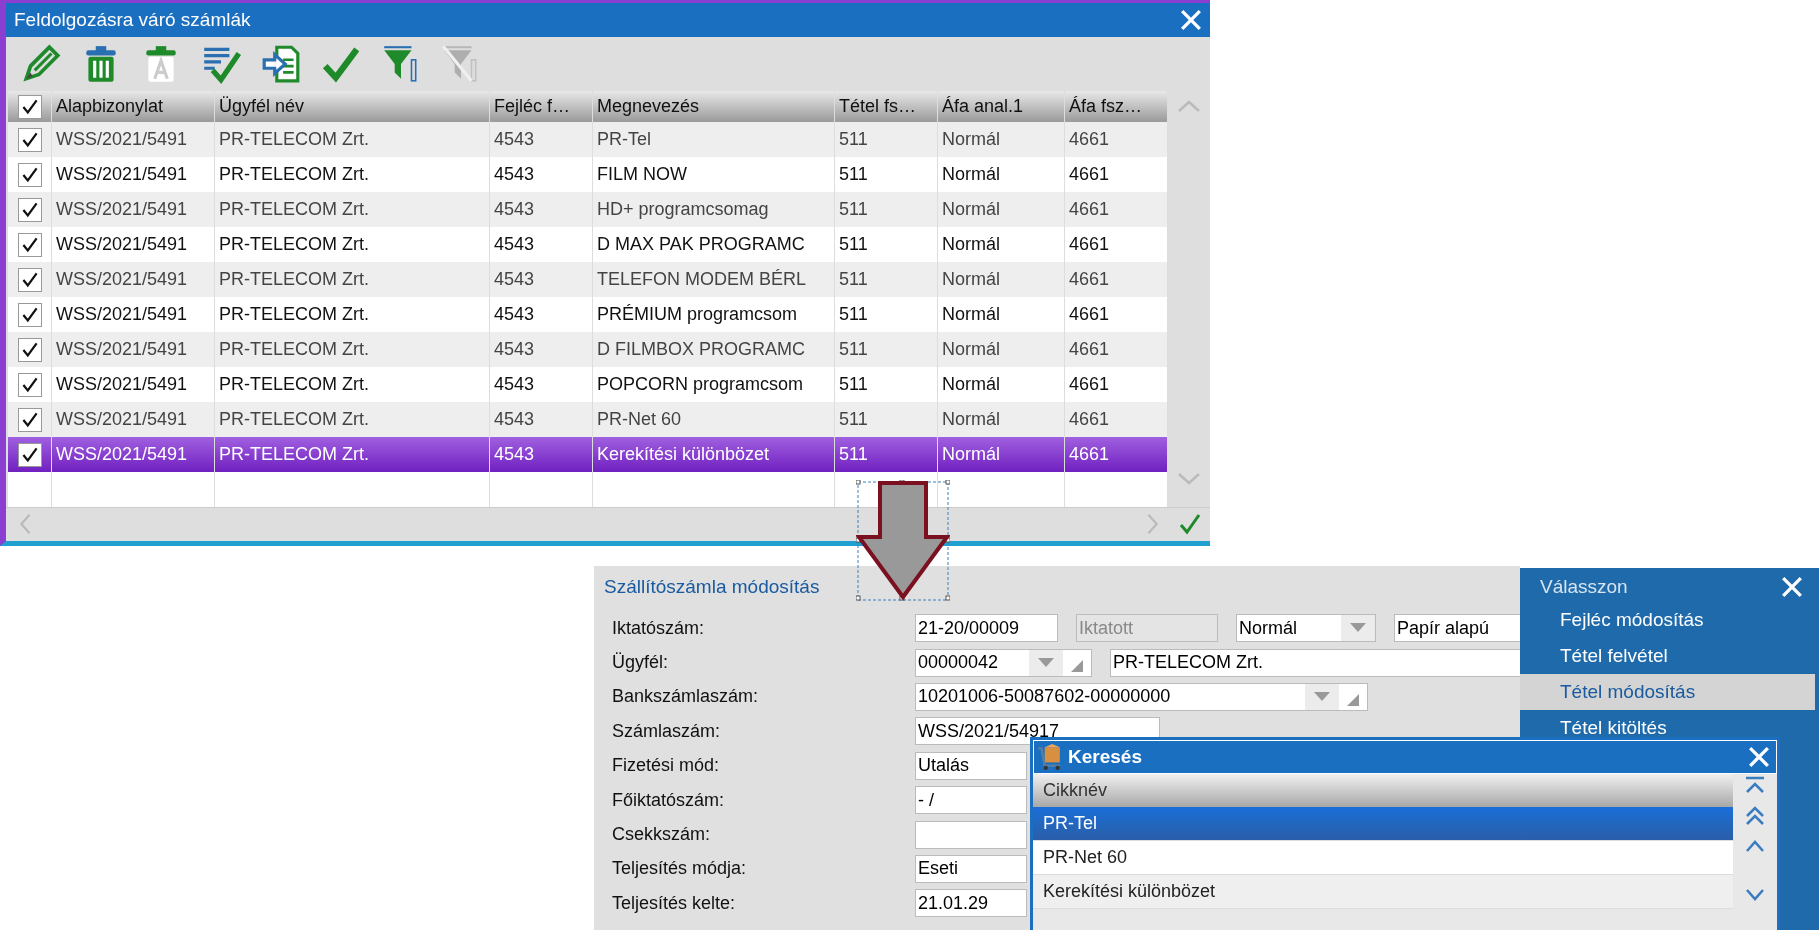 Image resolution: width=1819 pixels, height=930 pixels. I want to click on cart-icon, so click(1049, 757).